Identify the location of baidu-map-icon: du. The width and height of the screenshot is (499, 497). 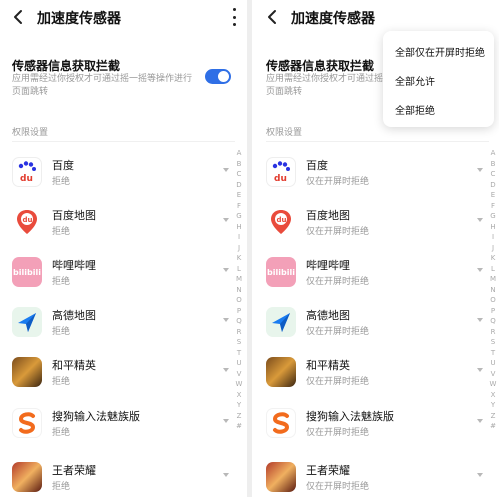
(27, 222).